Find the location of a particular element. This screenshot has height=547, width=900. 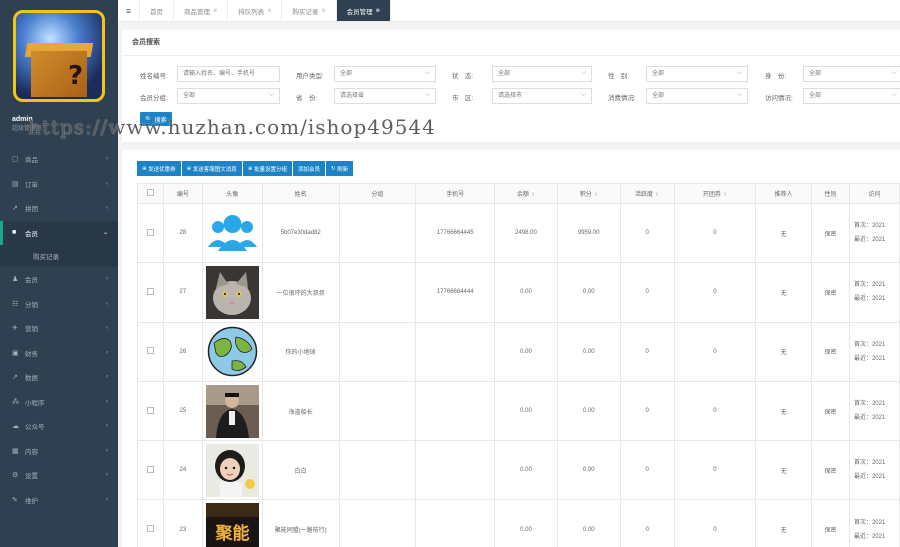

column-header: 开团券 ⇕ is located at coordinates (715, 193).